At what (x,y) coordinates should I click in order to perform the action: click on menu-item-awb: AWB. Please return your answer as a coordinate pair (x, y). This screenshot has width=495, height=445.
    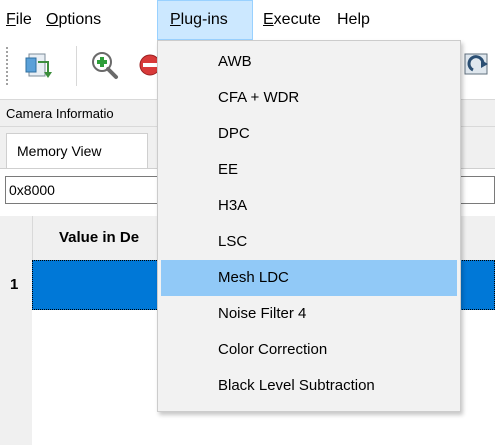
    Looking at the image, I should click on (309, 62).